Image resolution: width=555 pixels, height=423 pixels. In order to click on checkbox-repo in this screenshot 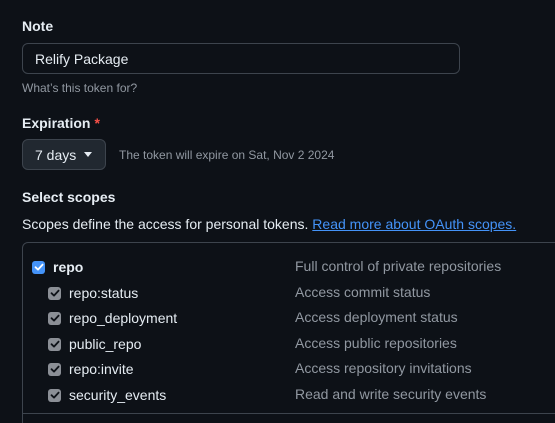, I will do `click(38, 267)`.